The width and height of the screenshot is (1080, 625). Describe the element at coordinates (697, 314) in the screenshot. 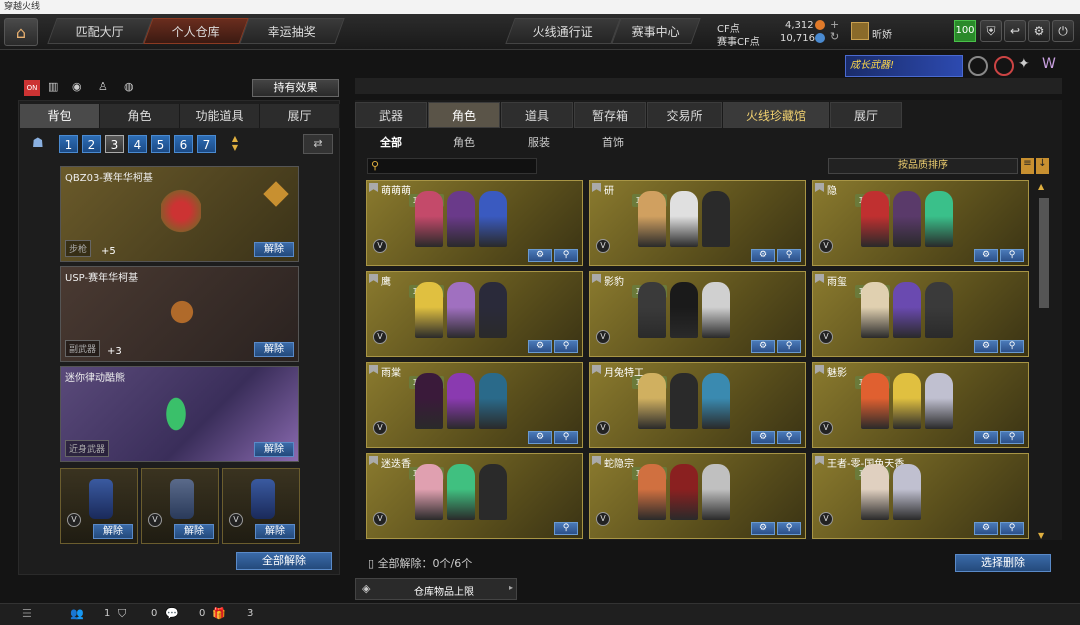

I see `item-card: 影豹功能型V⚲⚙` at that location.